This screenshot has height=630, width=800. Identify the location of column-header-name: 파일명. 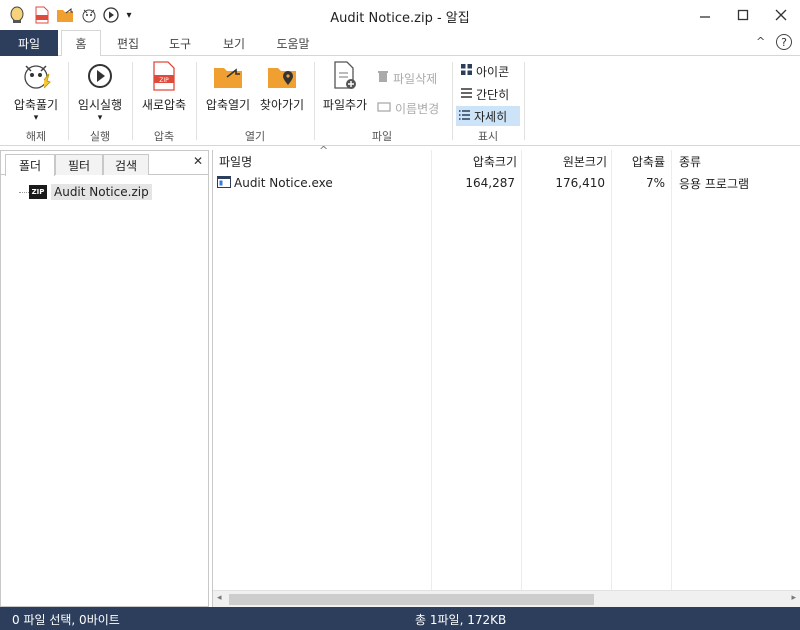
(235, 161).